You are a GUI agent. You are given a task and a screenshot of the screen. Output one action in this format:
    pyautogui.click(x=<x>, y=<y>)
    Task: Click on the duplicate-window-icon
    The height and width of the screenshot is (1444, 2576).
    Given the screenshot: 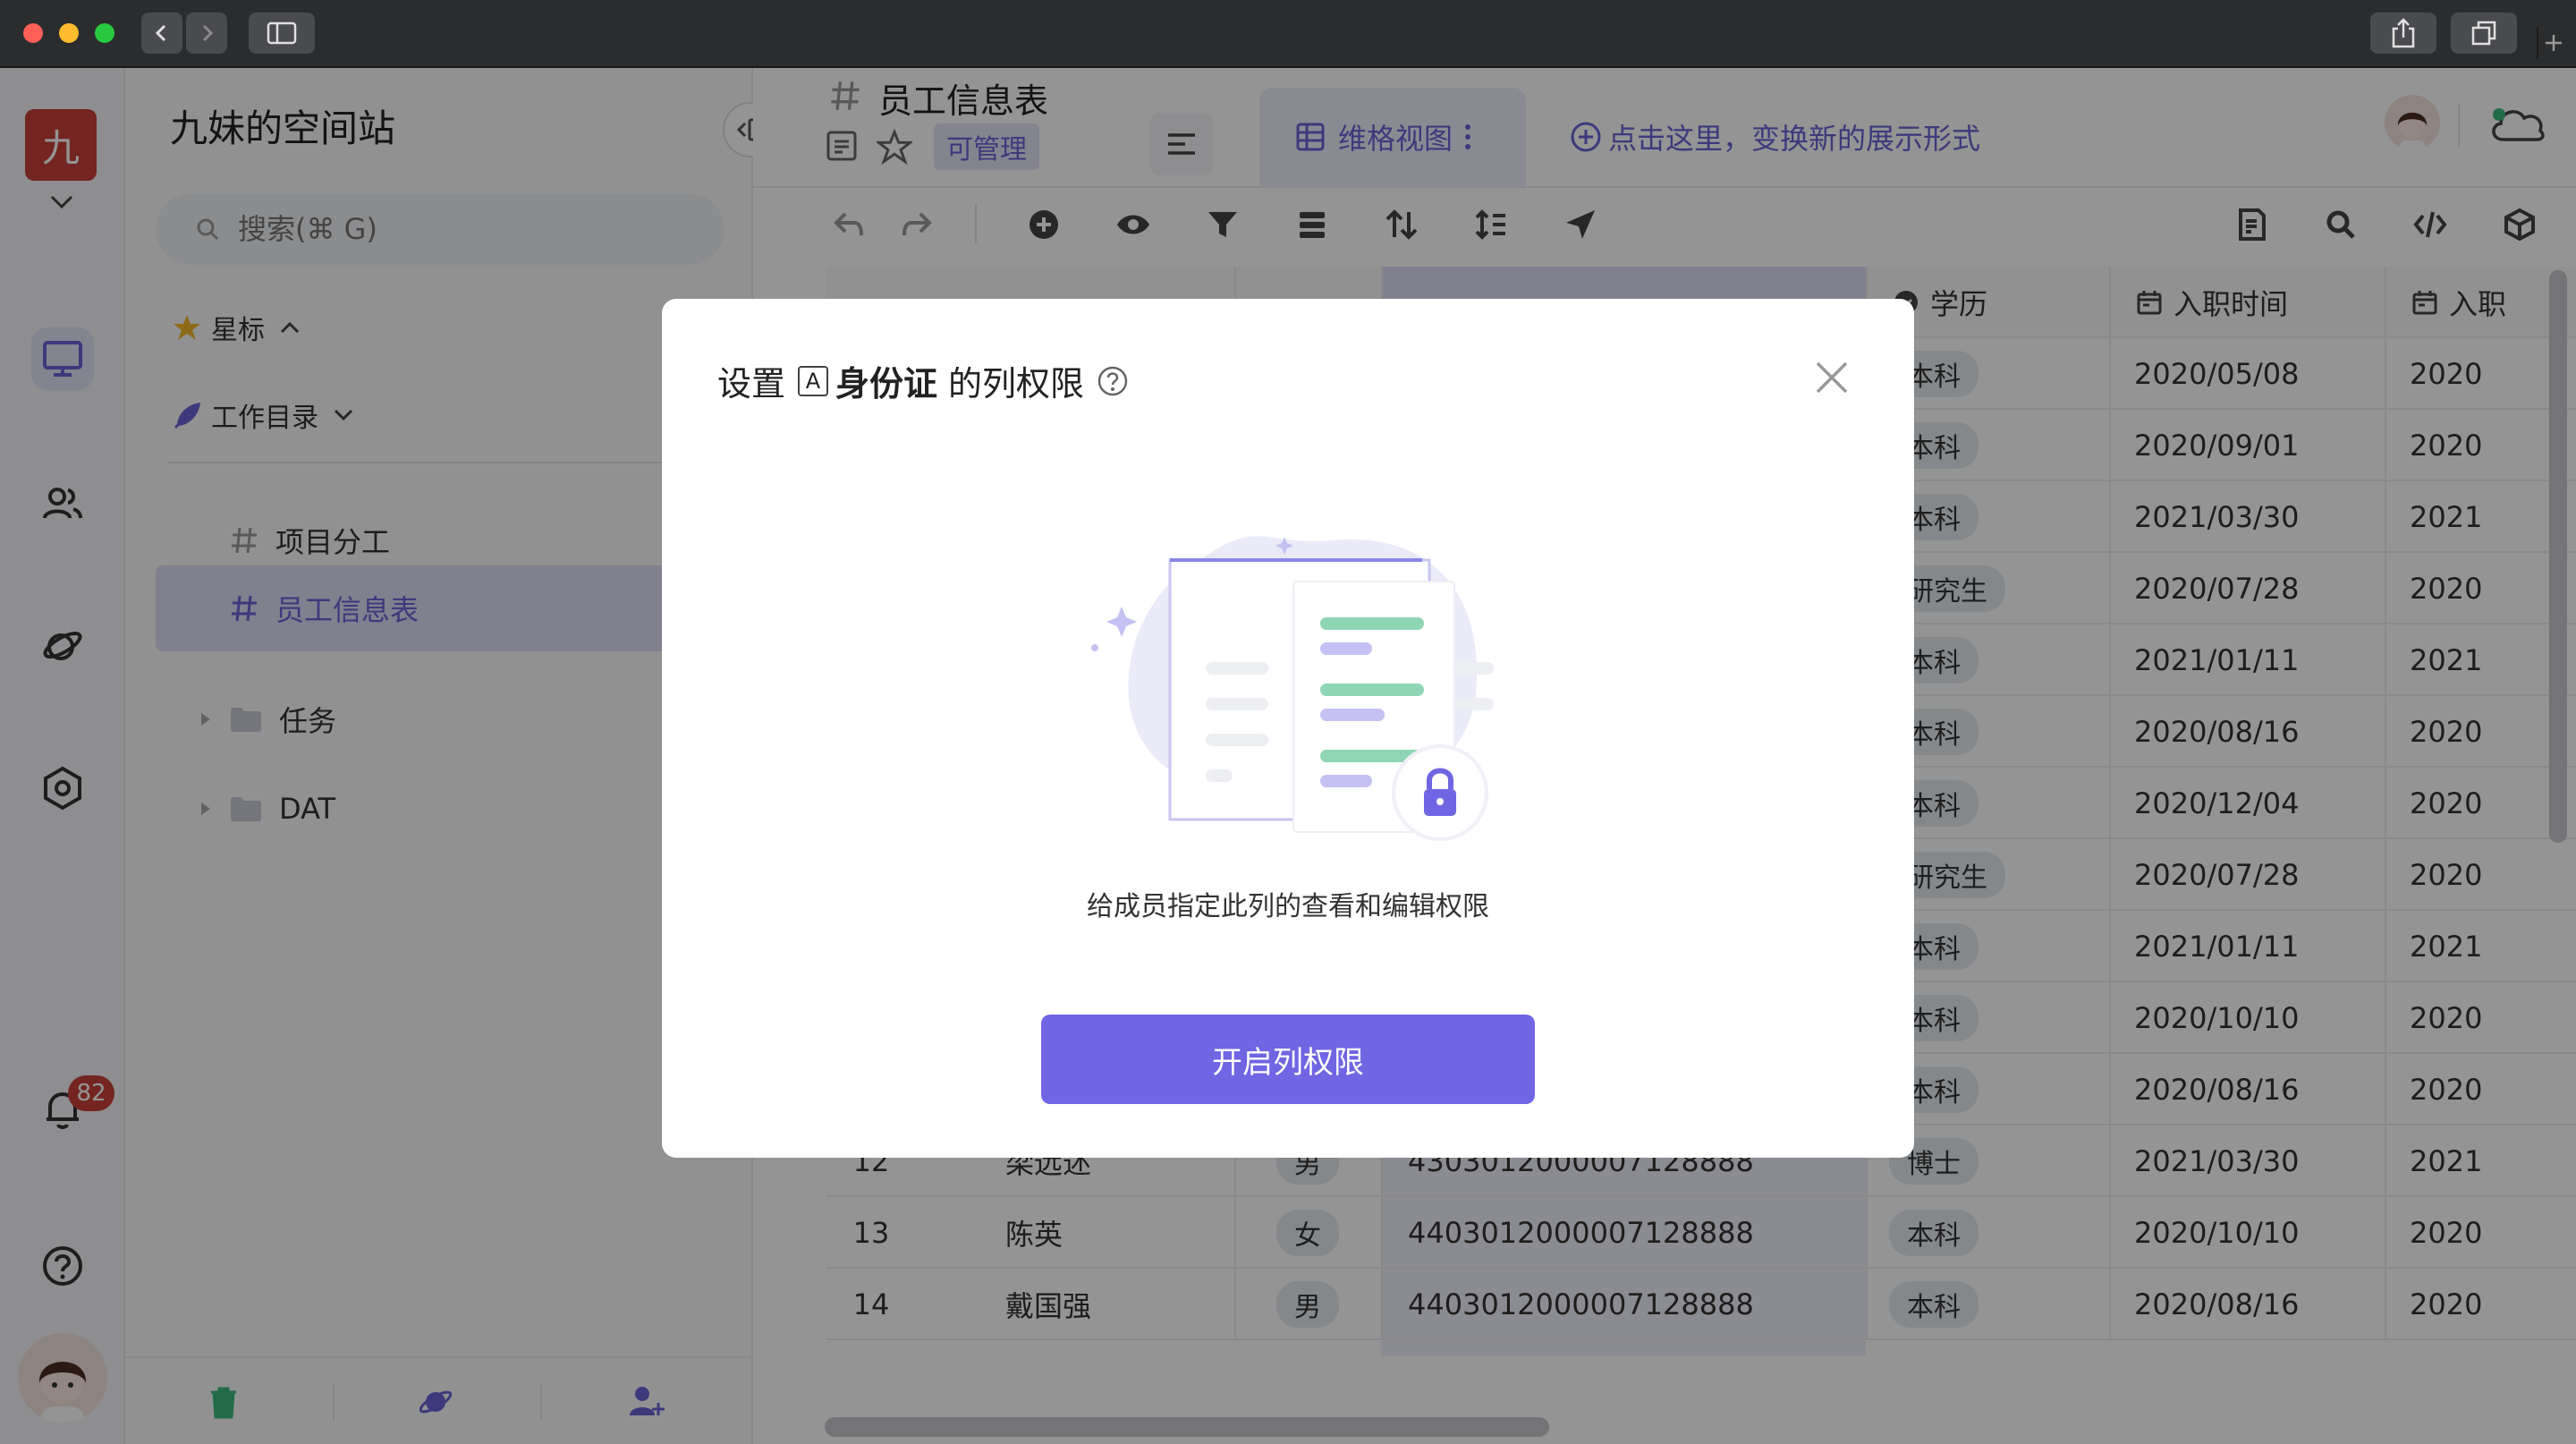 What is the action you would take?
    pyautogui.click(x=2483, y=33)
    